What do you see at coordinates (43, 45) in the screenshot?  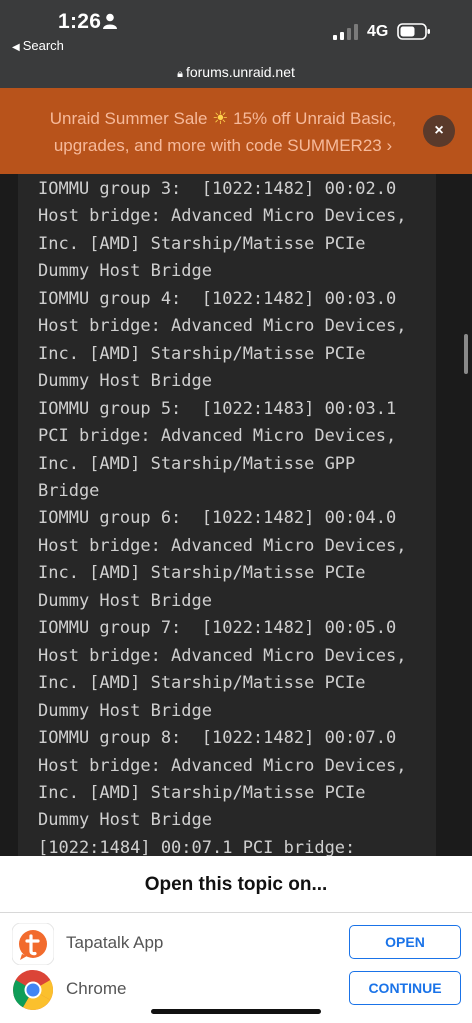 I see `back-label: Search` at bounding box center [43, 45].